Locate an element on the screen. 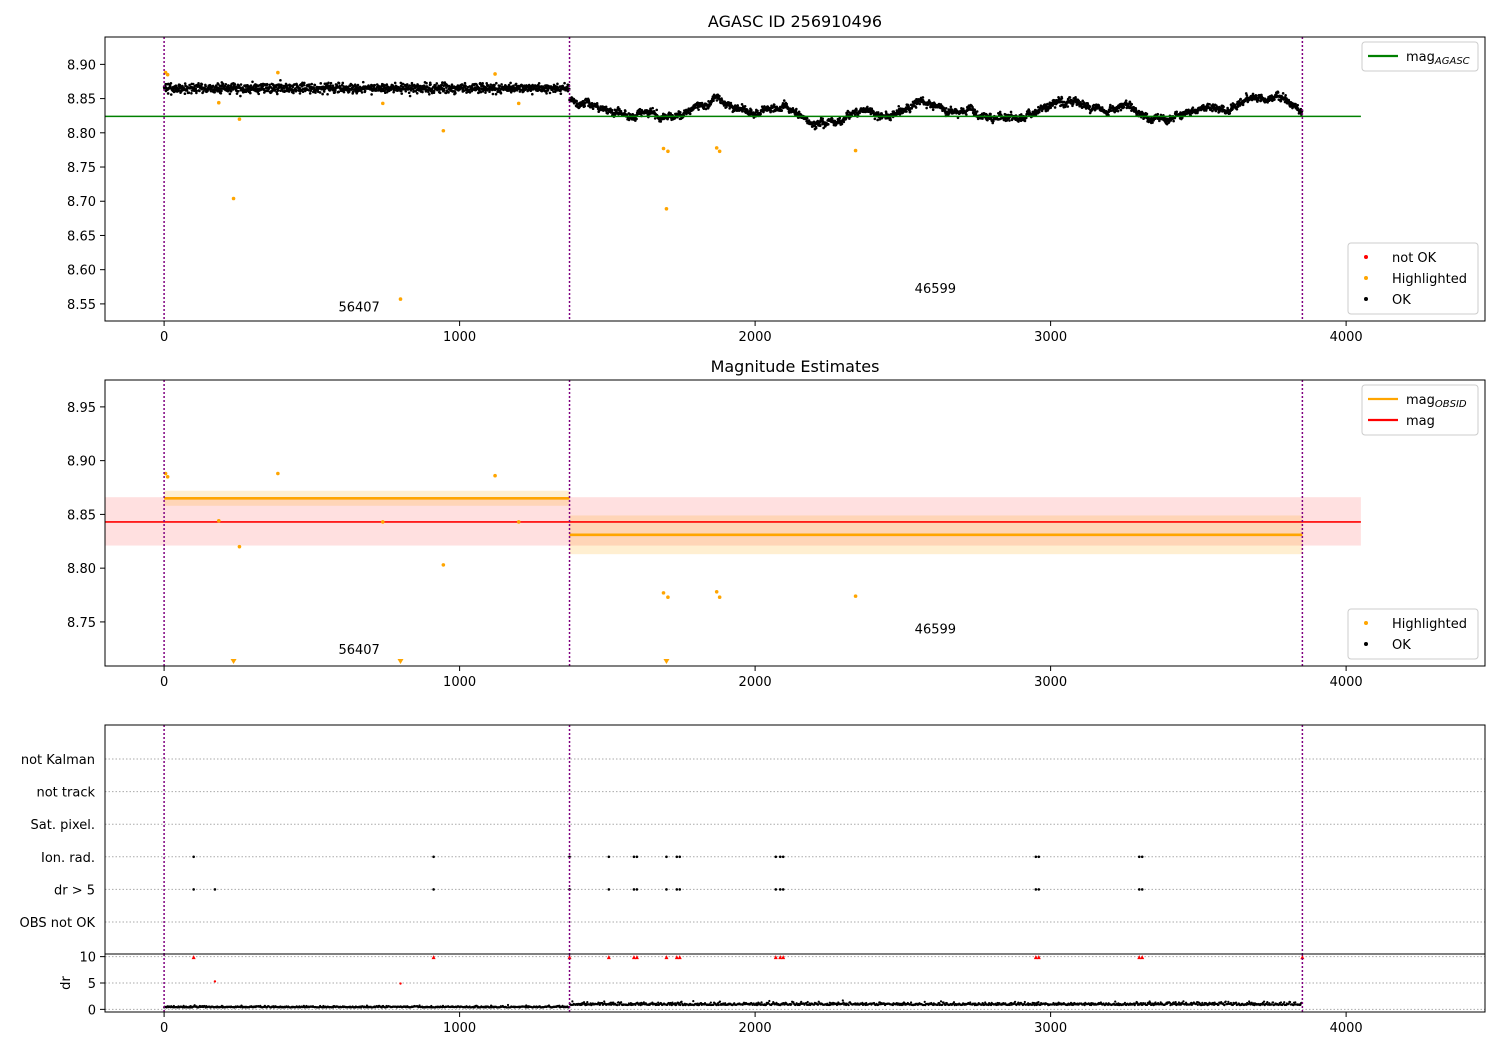 The image size is (1500, 1050). x-tick-label: 0 is located at coordinates (164, 337).